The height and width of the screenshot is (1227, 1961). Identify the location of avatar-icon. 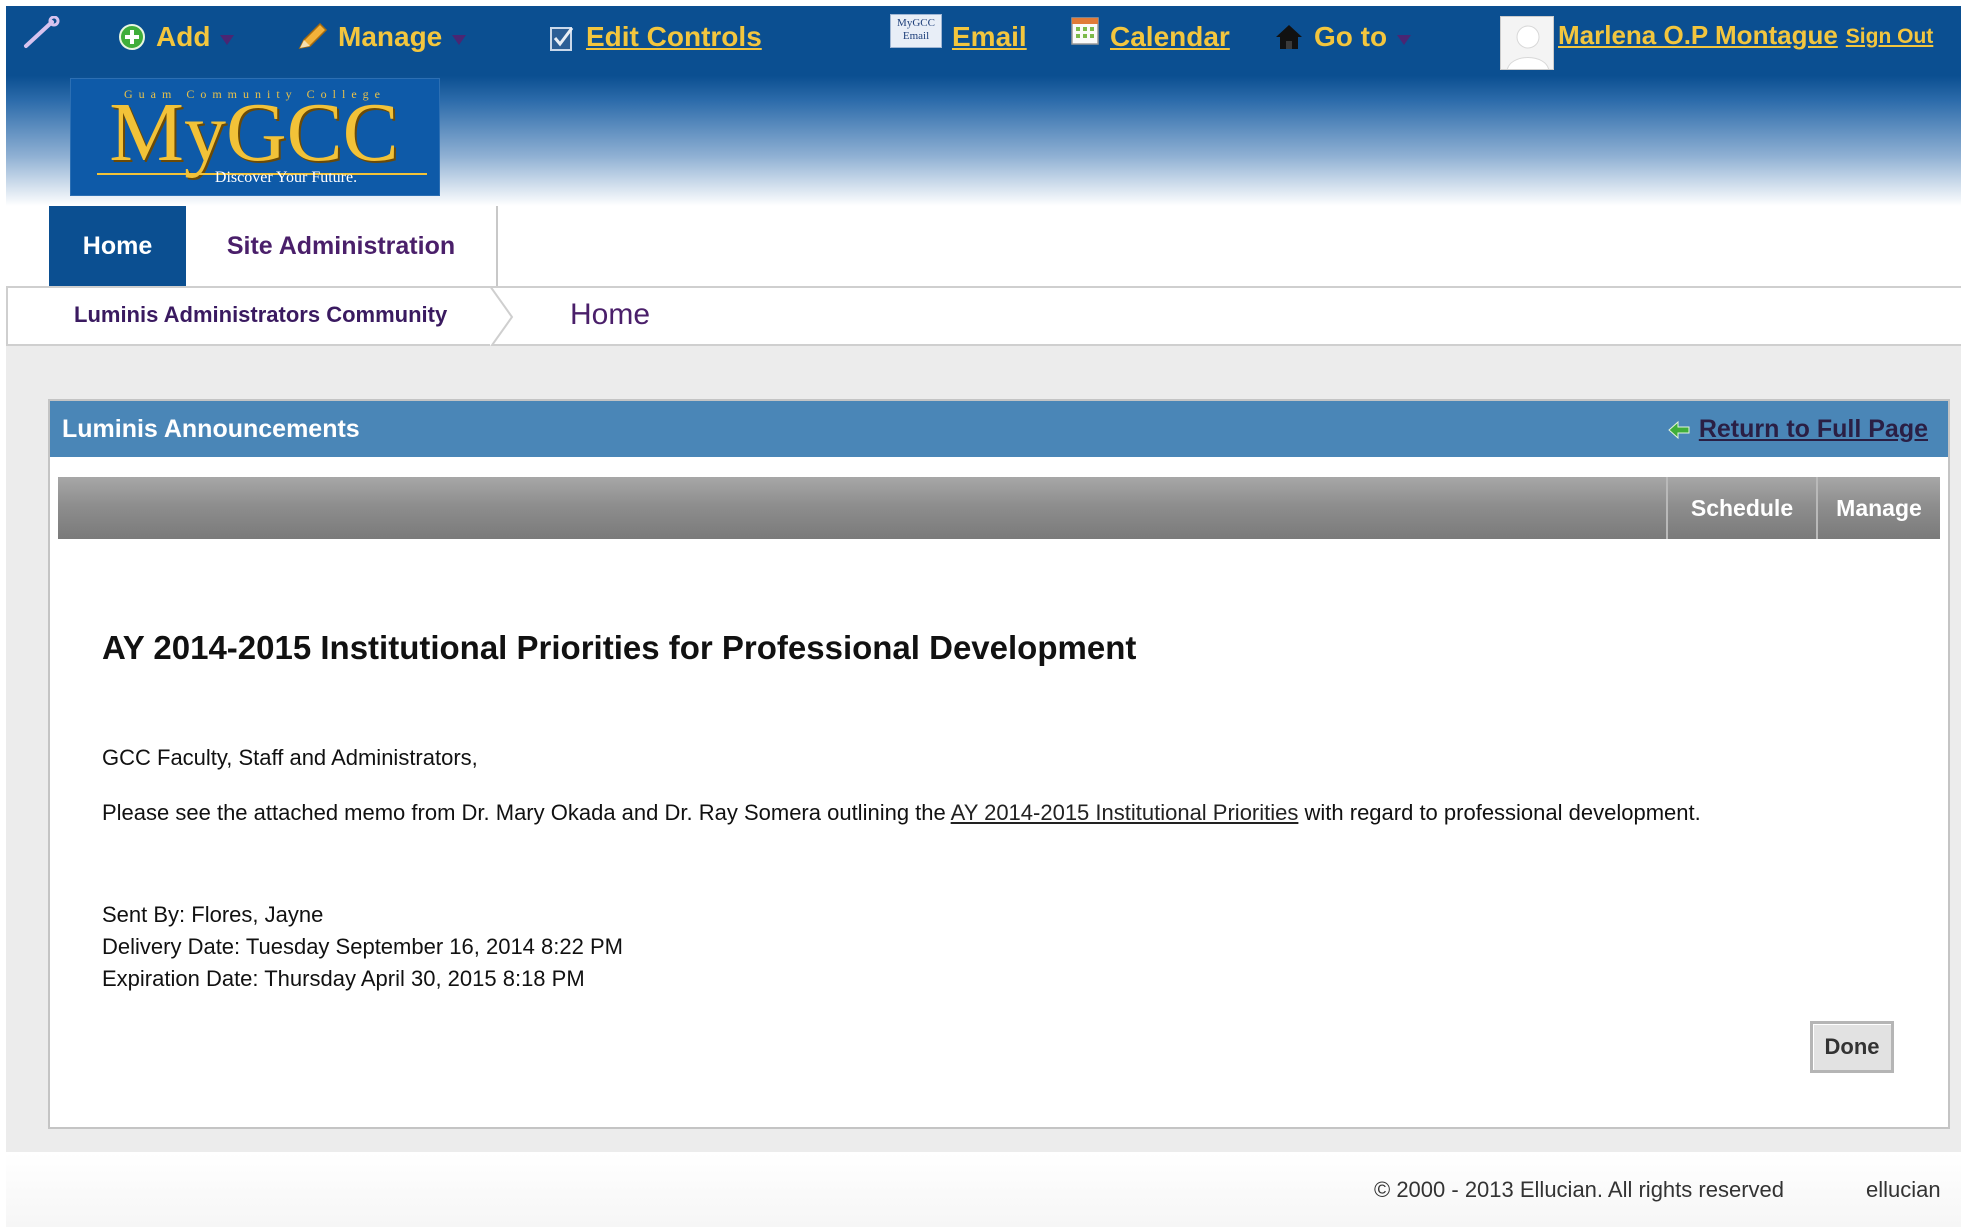
(1528, 47).